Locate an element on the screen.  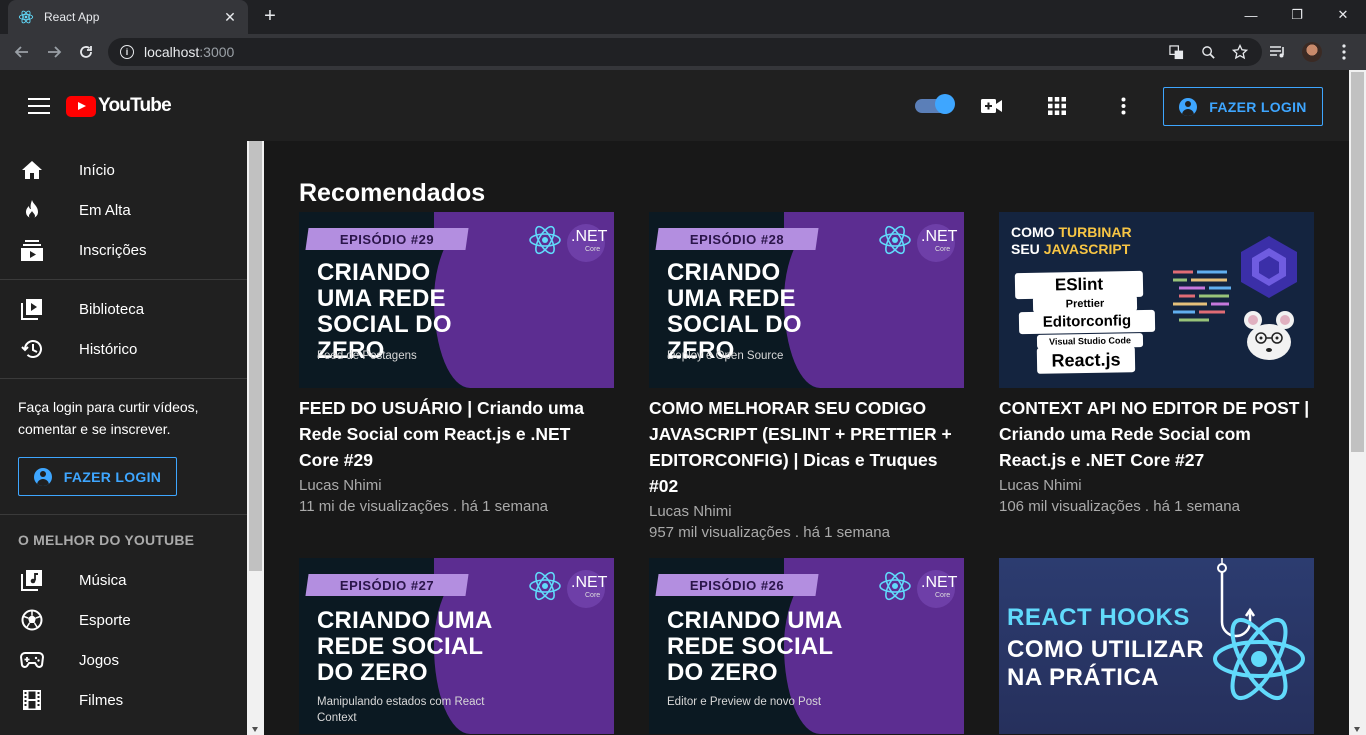
browser-toolbar: i localhost:3000 is located at coordinates (683, 52).